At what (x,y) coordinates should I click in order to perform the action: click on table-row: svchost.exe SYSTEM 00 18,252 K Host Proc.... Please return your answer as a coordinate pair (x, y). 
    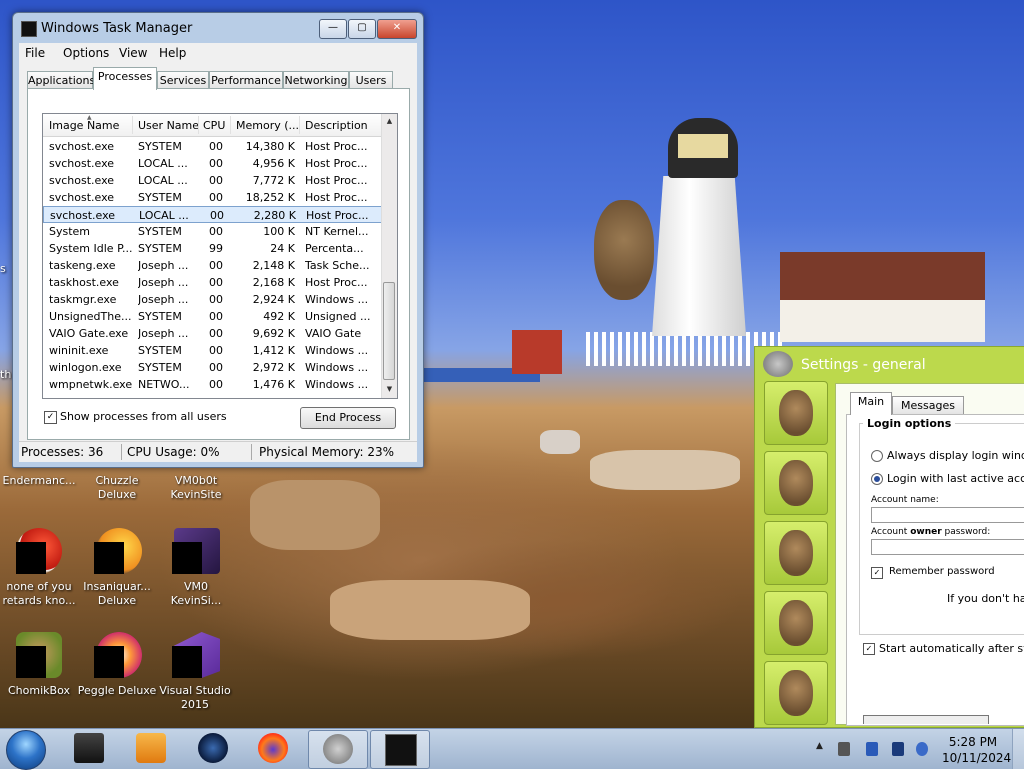
    Looking at the image, I should click on (213, 197).